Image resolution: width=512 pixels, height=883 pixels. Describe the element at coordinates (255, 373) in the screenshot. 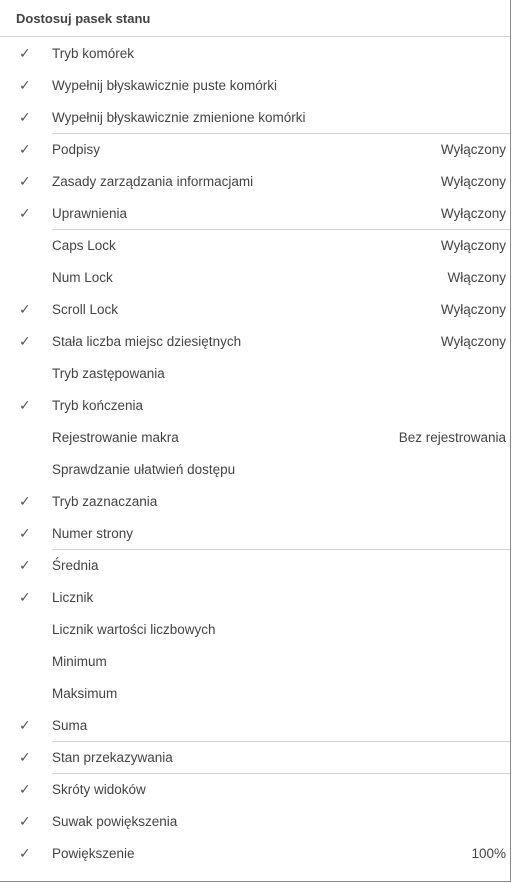

I see `menu-item-overtype-mode: ✓ Tryb zastępowania` at that location.